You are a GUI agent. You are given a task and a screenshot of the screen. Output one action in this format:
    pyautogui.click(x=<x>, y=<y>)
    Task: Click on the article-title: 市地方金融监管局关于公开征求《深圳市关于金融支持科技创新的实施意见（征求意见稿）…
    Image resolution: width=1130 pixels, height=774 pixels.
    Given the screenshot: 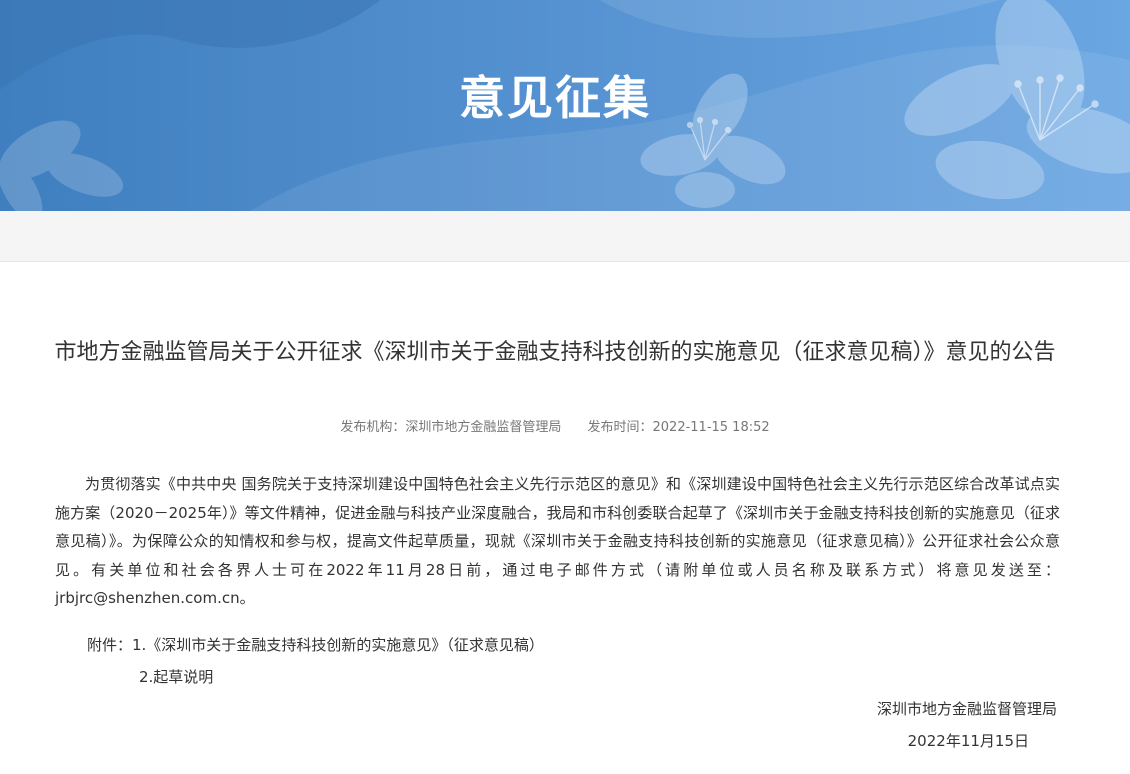 What is the action you would take?
    pyautogui.click(x=555, y=352)
    